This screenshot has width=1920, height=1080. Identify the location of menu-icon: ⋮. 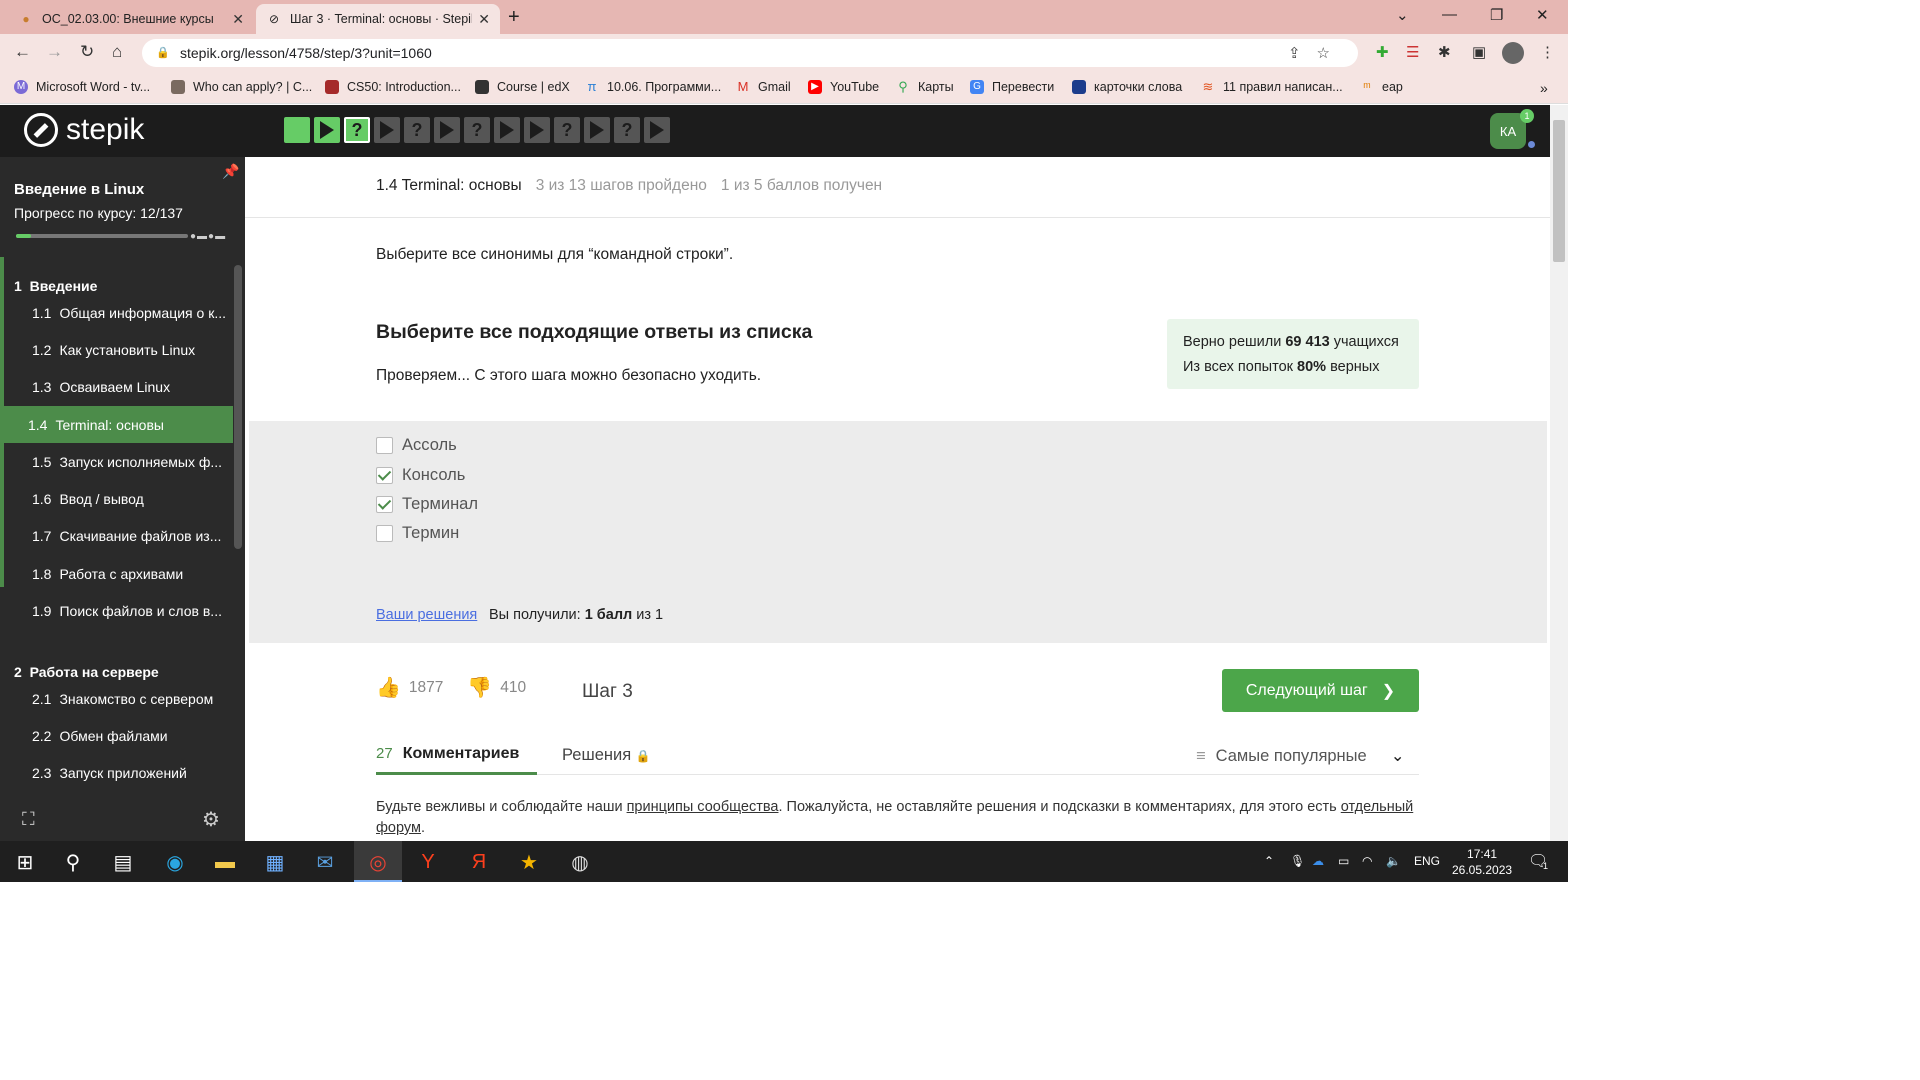
(1547, 52).